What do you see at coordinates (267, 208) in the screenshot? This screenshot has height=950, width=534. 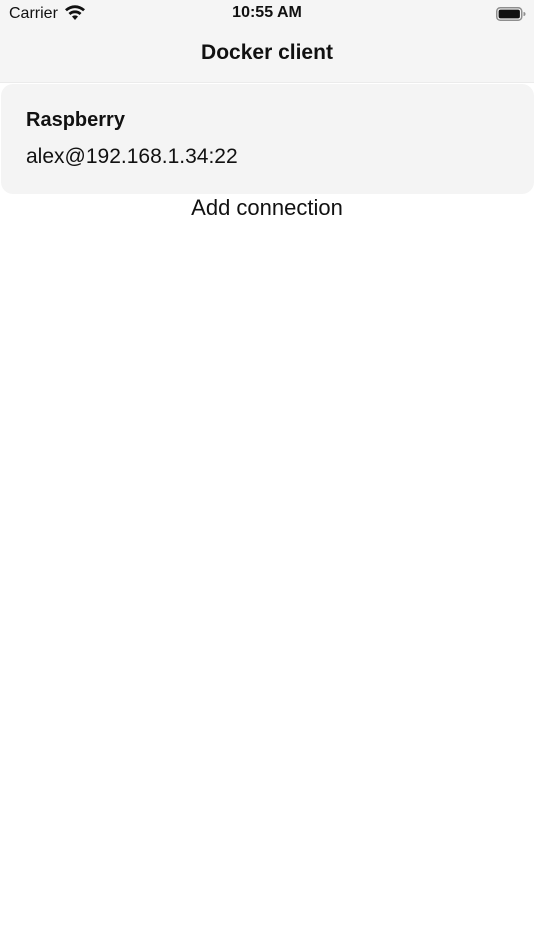 I see `add-connection-button: Add connection` at bounding box center [267, 208].